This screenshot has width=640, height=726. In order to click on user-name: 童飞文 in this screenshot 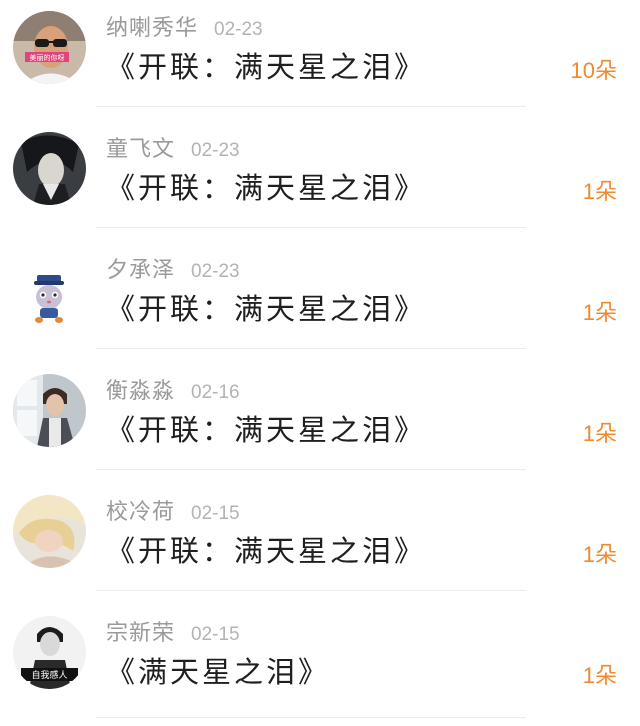, I will do `click(140, 149)`.